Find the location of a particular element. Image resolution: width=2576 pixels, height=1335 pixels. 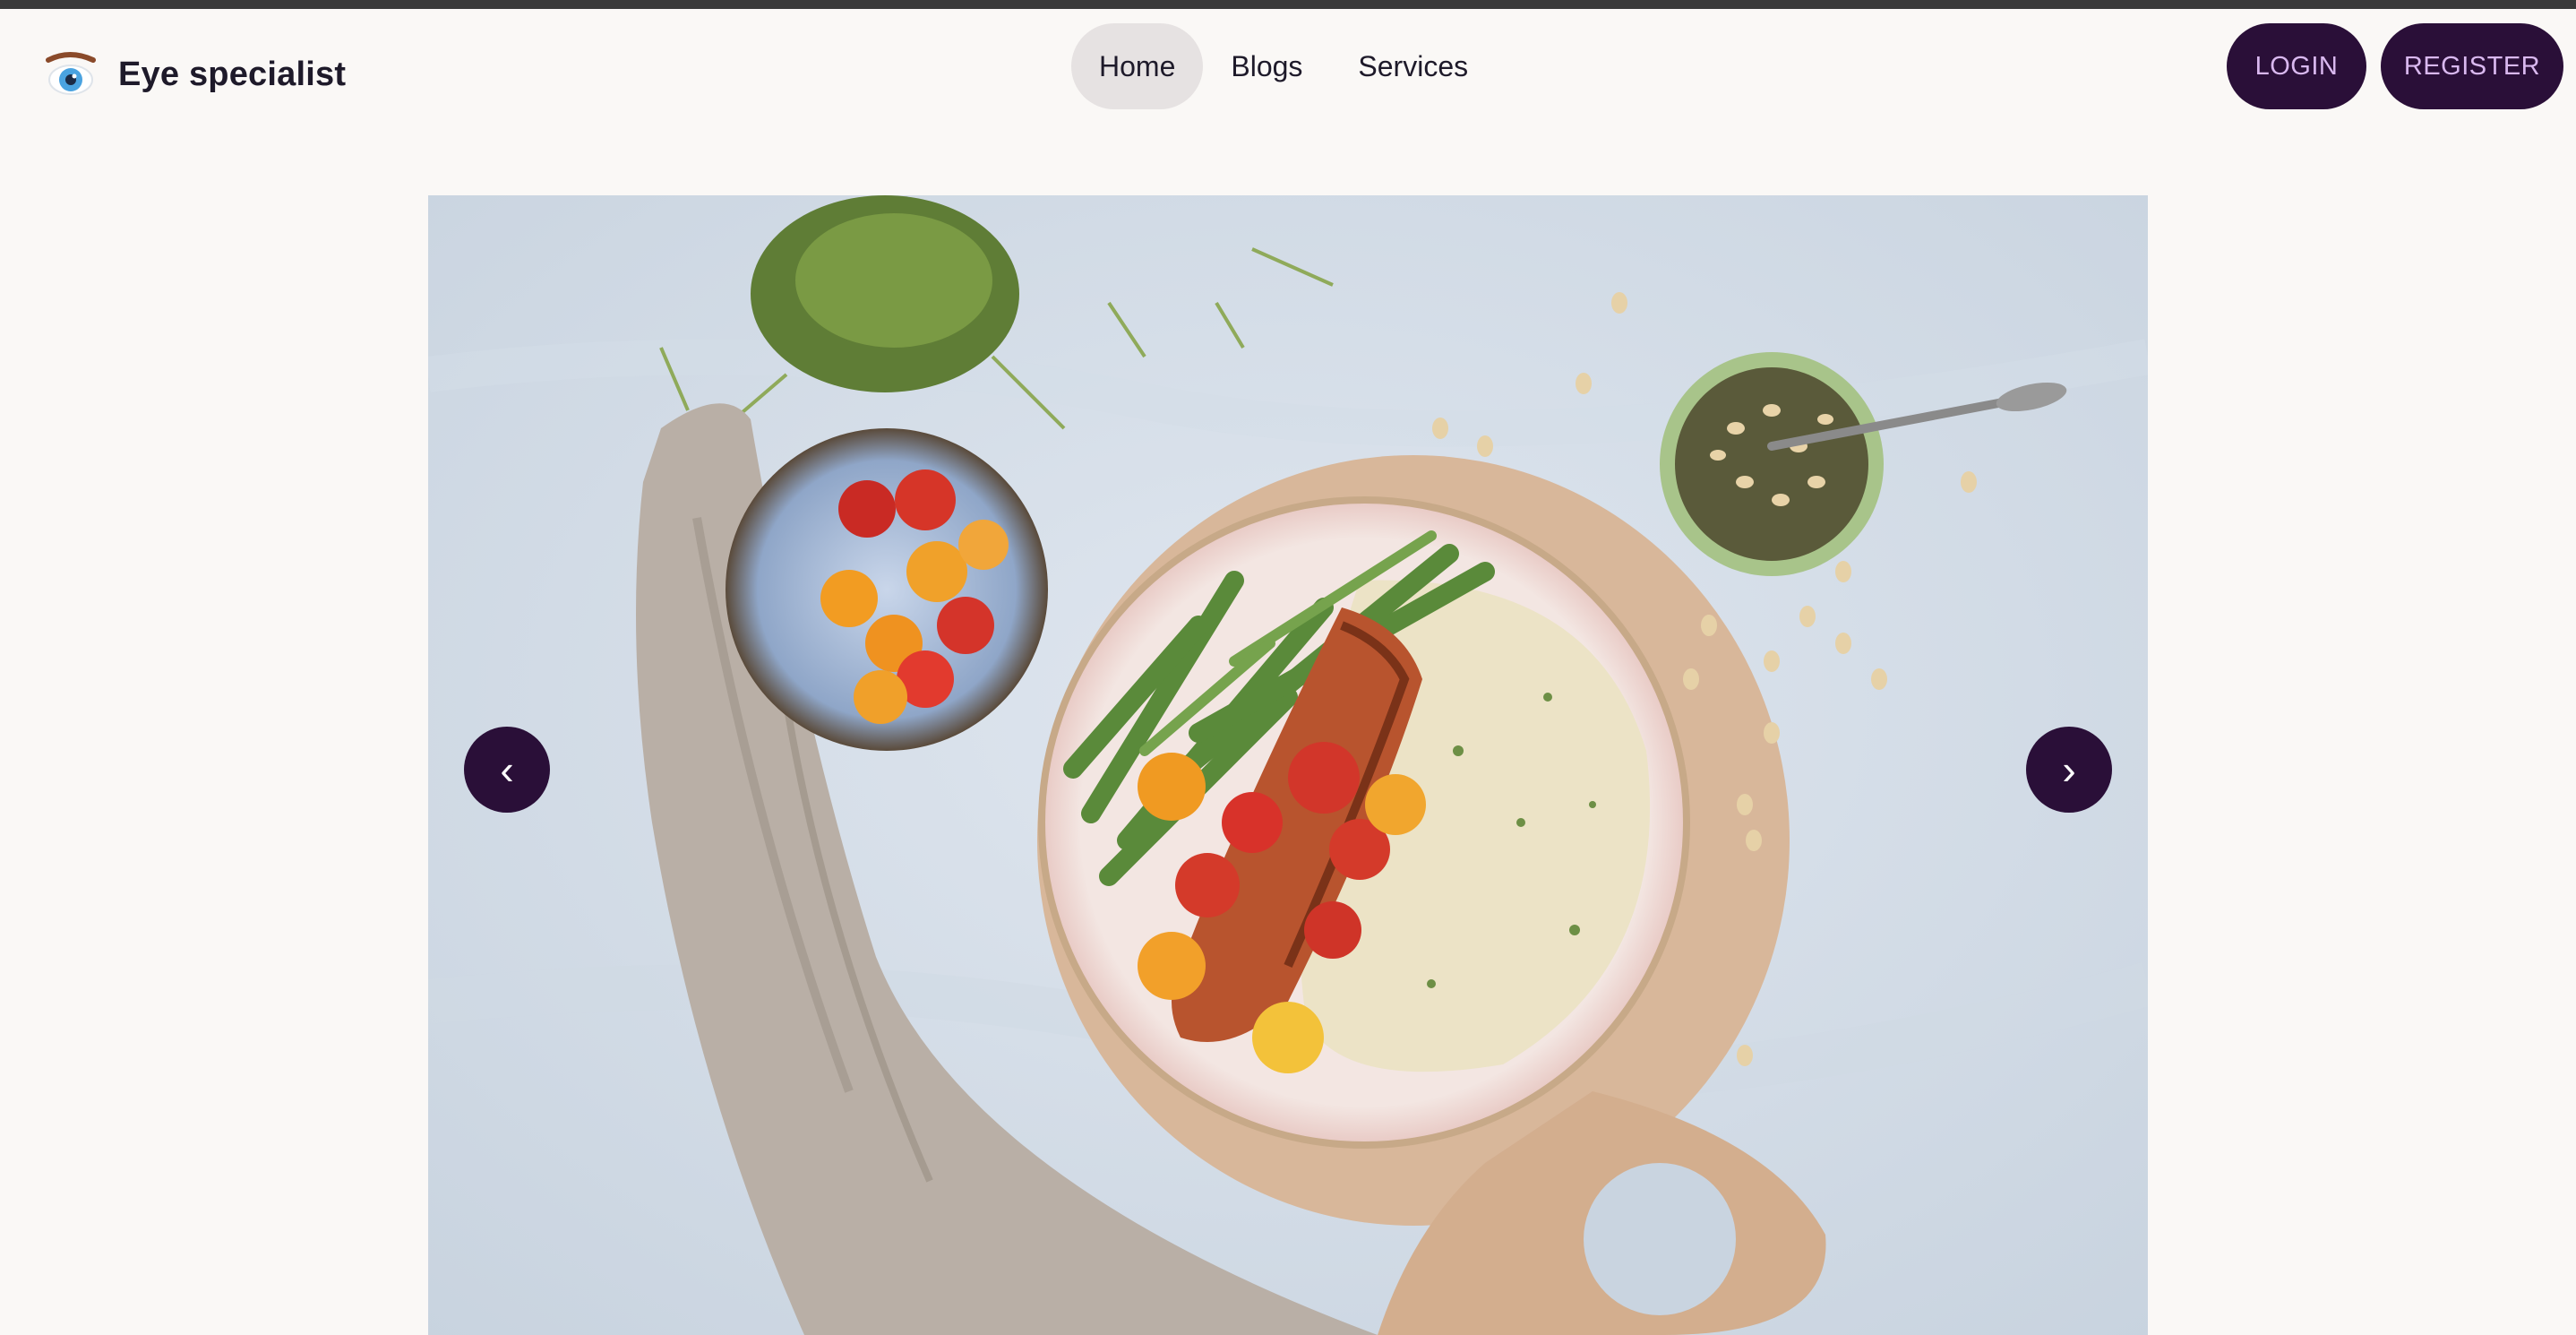

window-top-strip is located at coordinates (1288, 4).